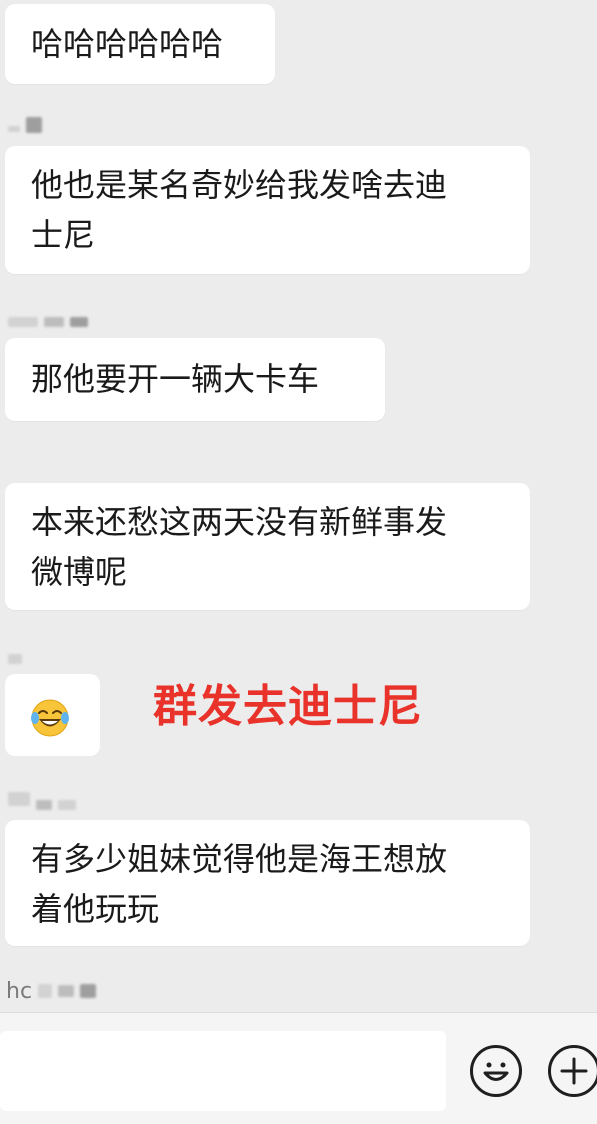 The image size is (597, 1124). I want to click on message-text-line: 士尼, so click(63, 235).